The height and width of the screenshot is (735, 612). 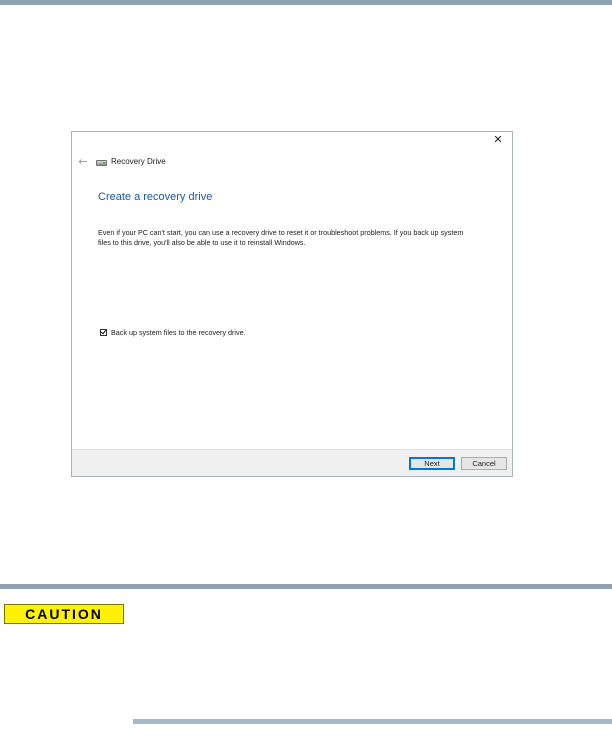 What do you see at coordinates (64, 614) in the screenshot?
I see `caution-badge: CAUTION` at bounding box center [64, 614].